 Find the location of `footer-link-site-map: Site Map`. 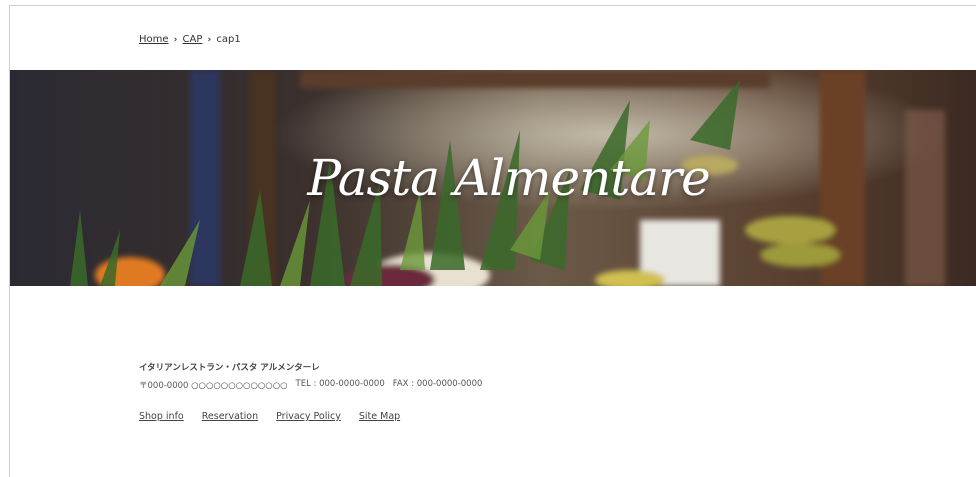

footer-link-site-map: Site Map is located at coordinates (379, 416).